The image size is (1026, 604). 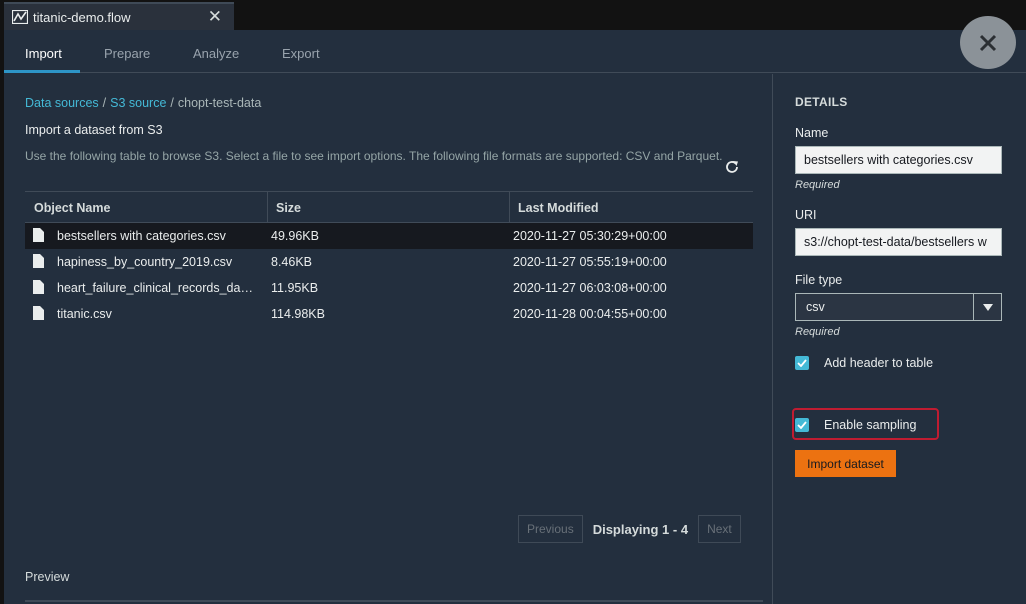 What do you see at coordinates (62, 103) in the screenshot?
I see `breadcrumb-data-sources: Data sources` at bounding box center [62, 103].